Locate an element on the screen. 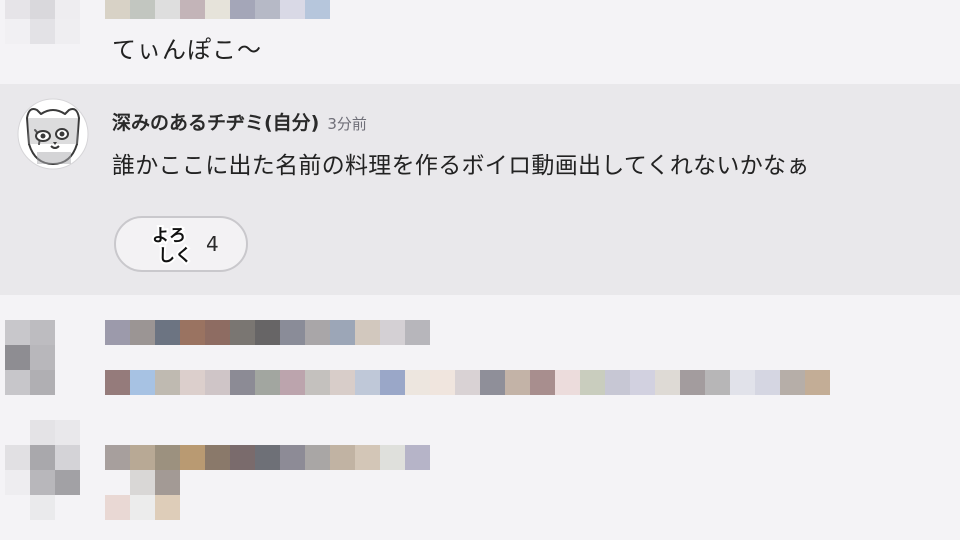 Image resolution: width=960 pixels, height=540 pixels. reaction-count: 4 is located at coordinates (212, 244).